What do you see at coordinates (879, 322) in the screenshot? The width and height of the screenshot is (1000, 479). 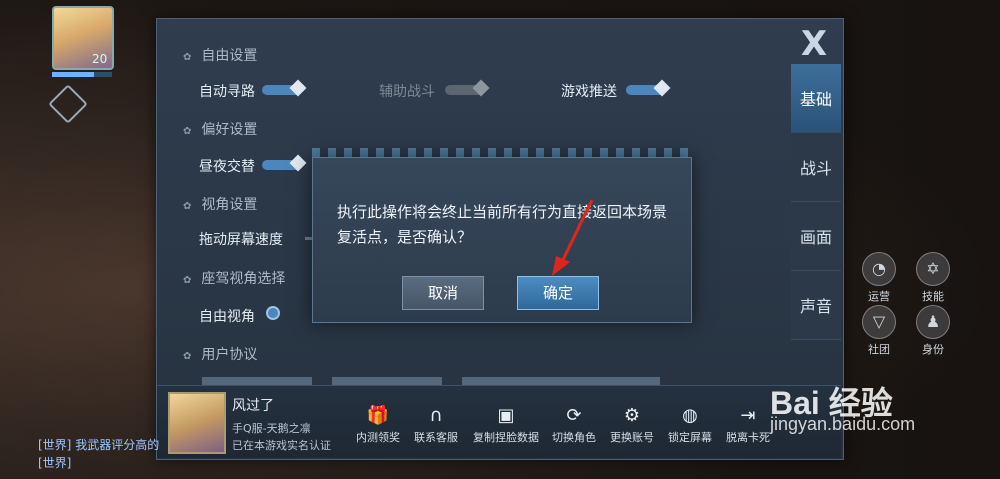 I see `flag-icon: ▽` at bounding box center [879, 322].